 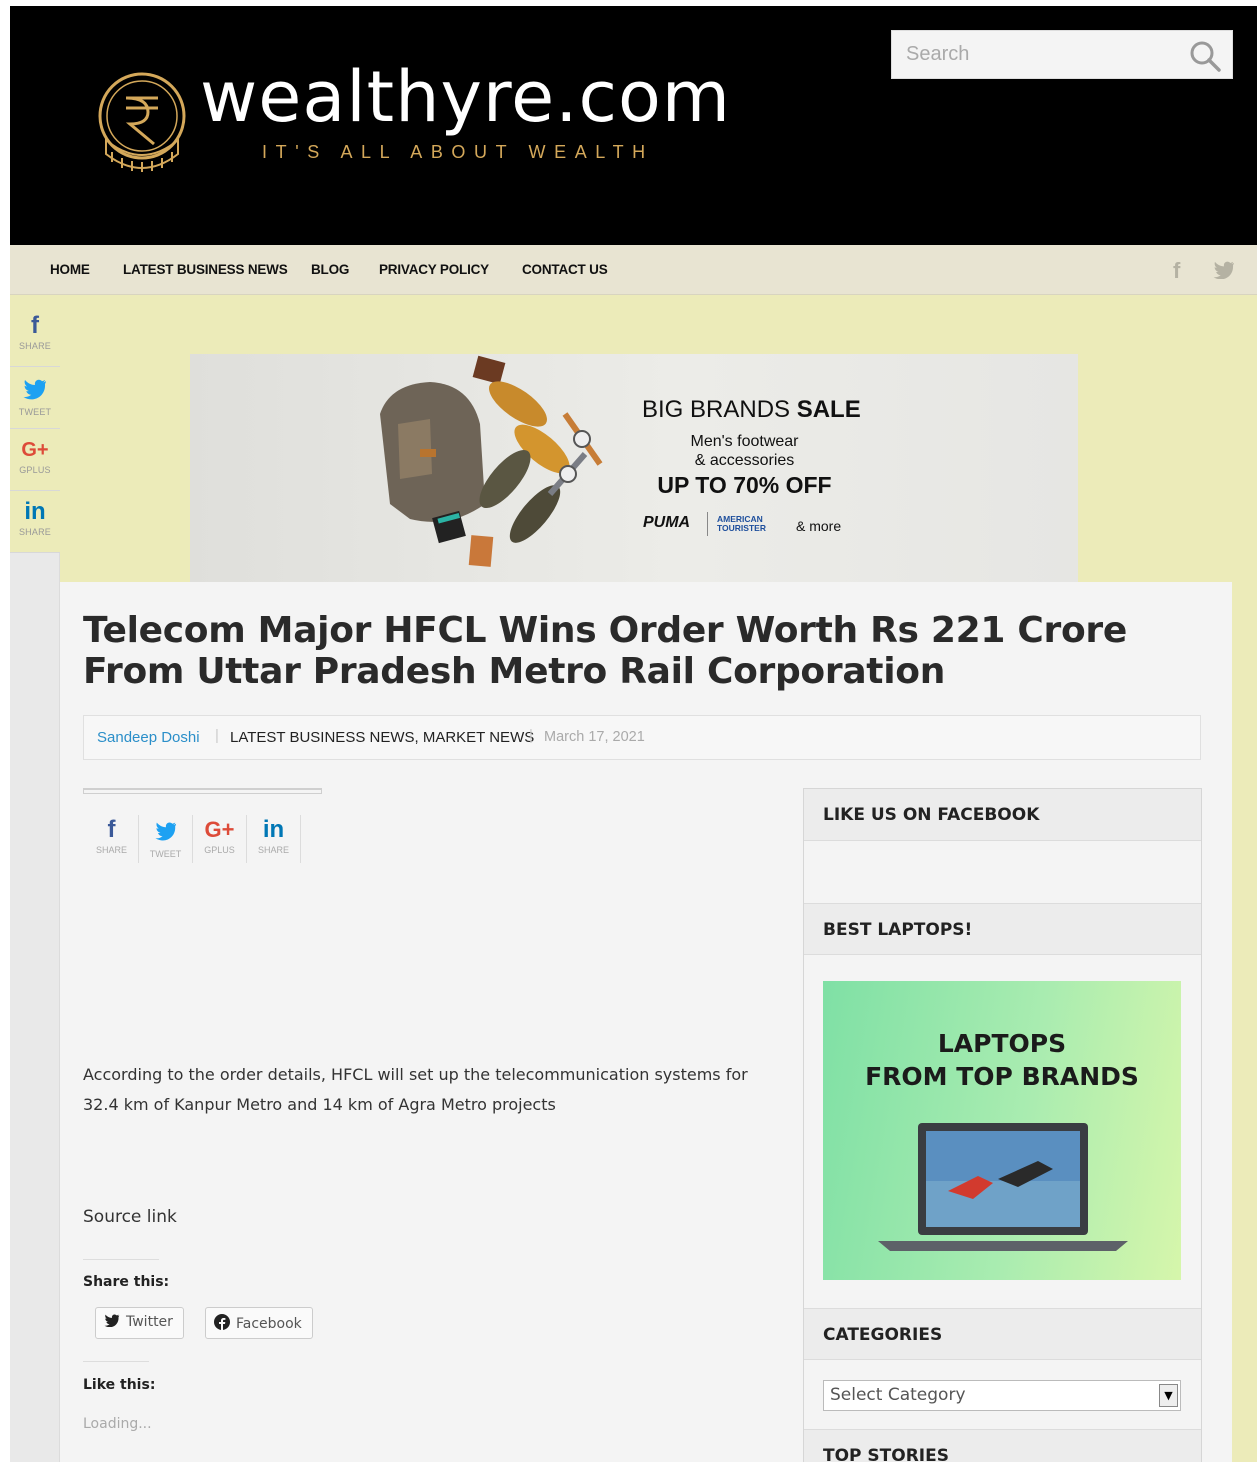 I want to click on float-share-label: TWEET, so click(x=35, y=412).